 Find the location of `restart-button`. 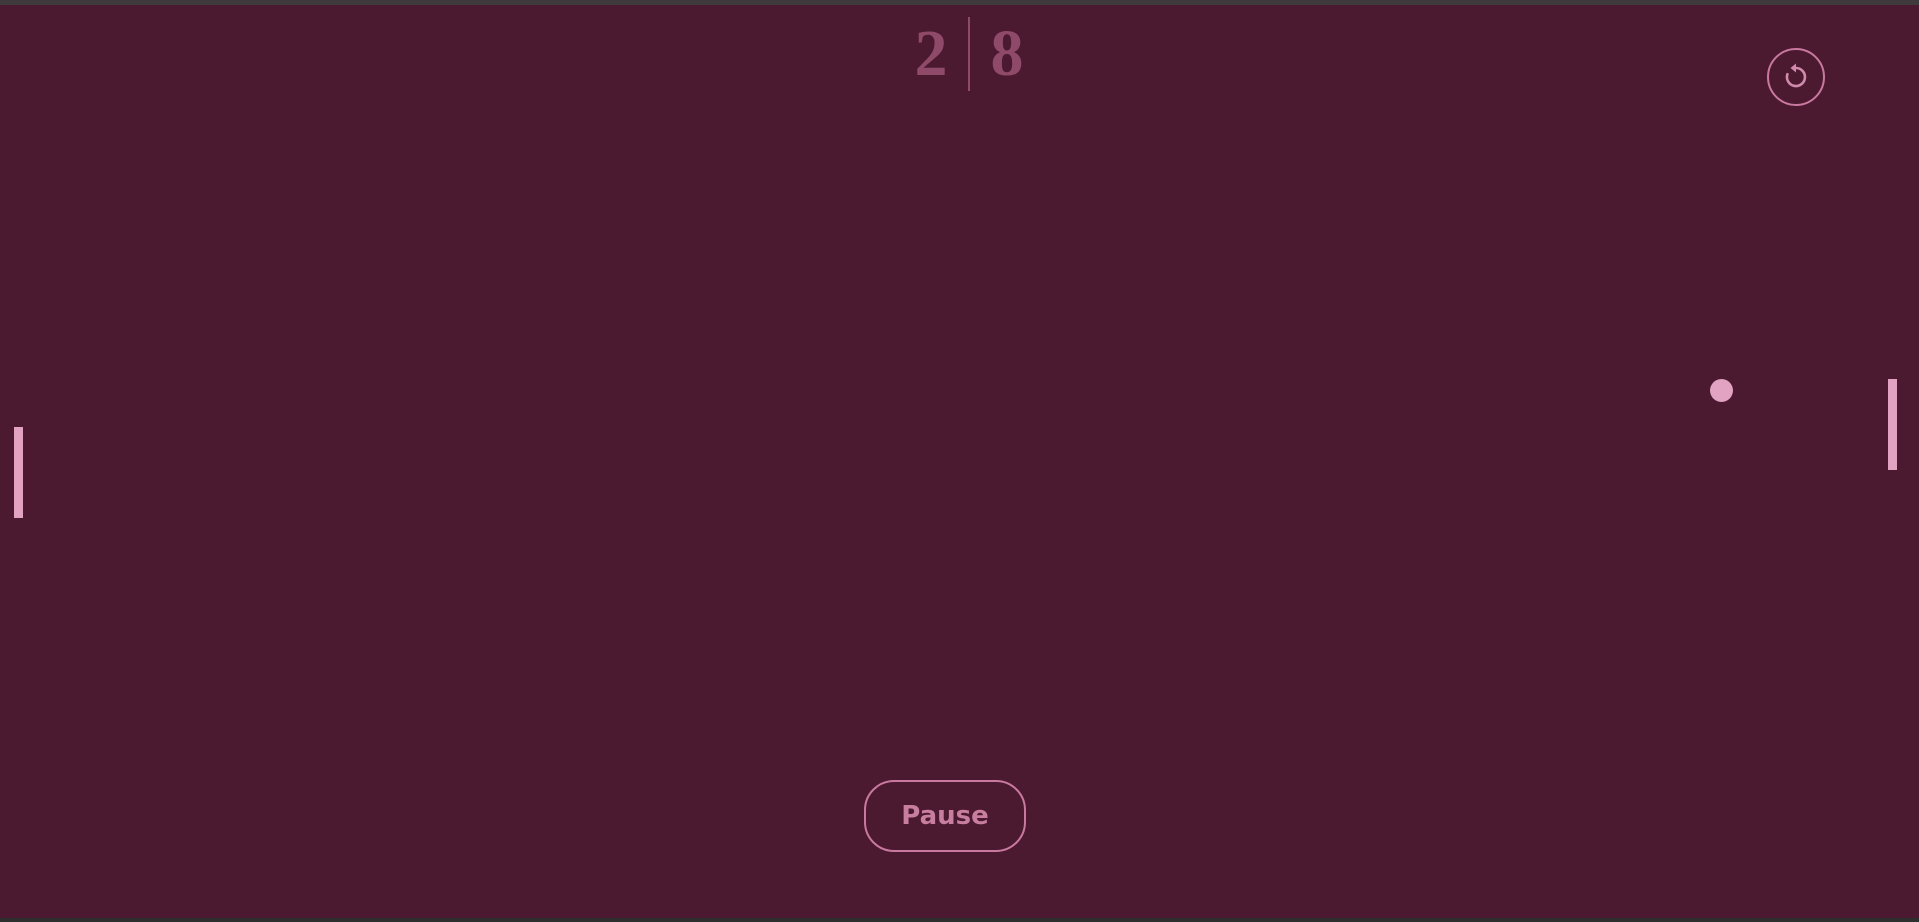

restart-button is located at coordinates (1796, 77).